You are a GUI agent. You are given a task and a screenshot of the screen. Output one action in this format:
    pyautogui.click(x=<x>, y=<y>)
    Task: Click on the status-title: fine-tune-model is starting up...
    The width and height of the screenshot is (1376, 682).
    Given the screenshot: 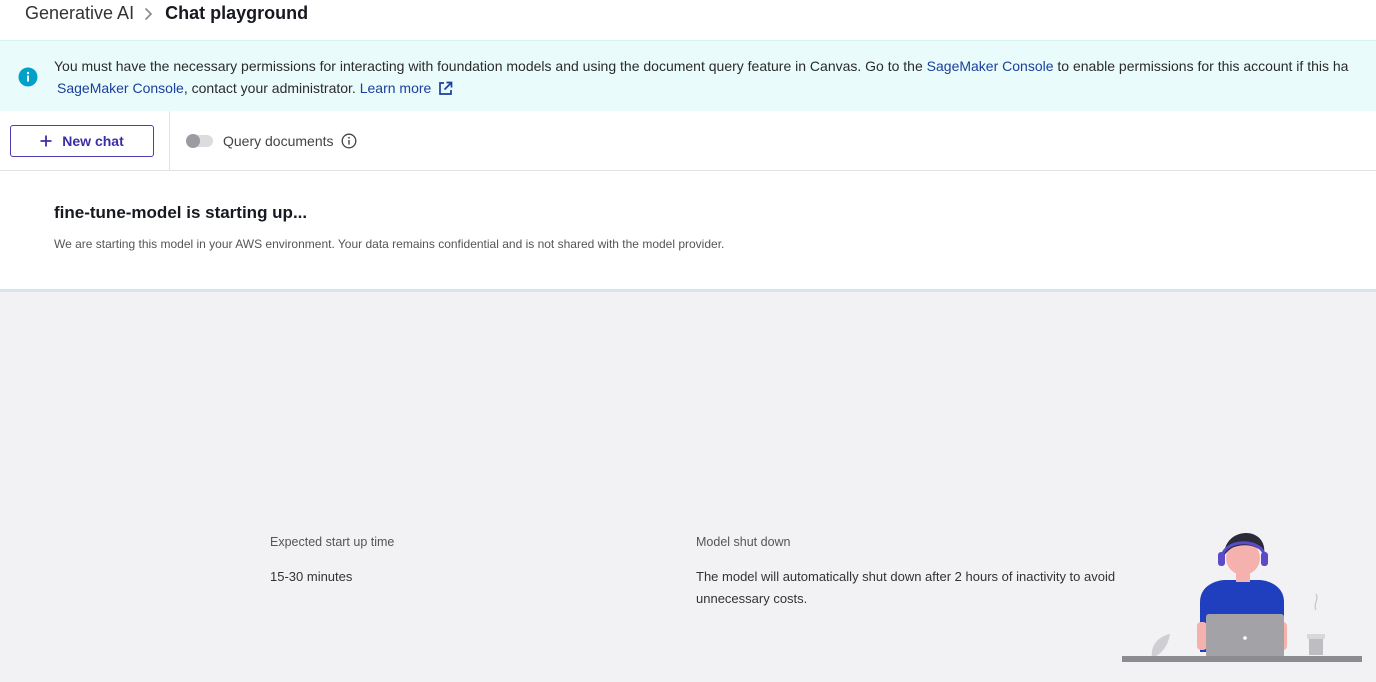 What is the action you would take?
    pyautogui.click(x=181, y=212)
    